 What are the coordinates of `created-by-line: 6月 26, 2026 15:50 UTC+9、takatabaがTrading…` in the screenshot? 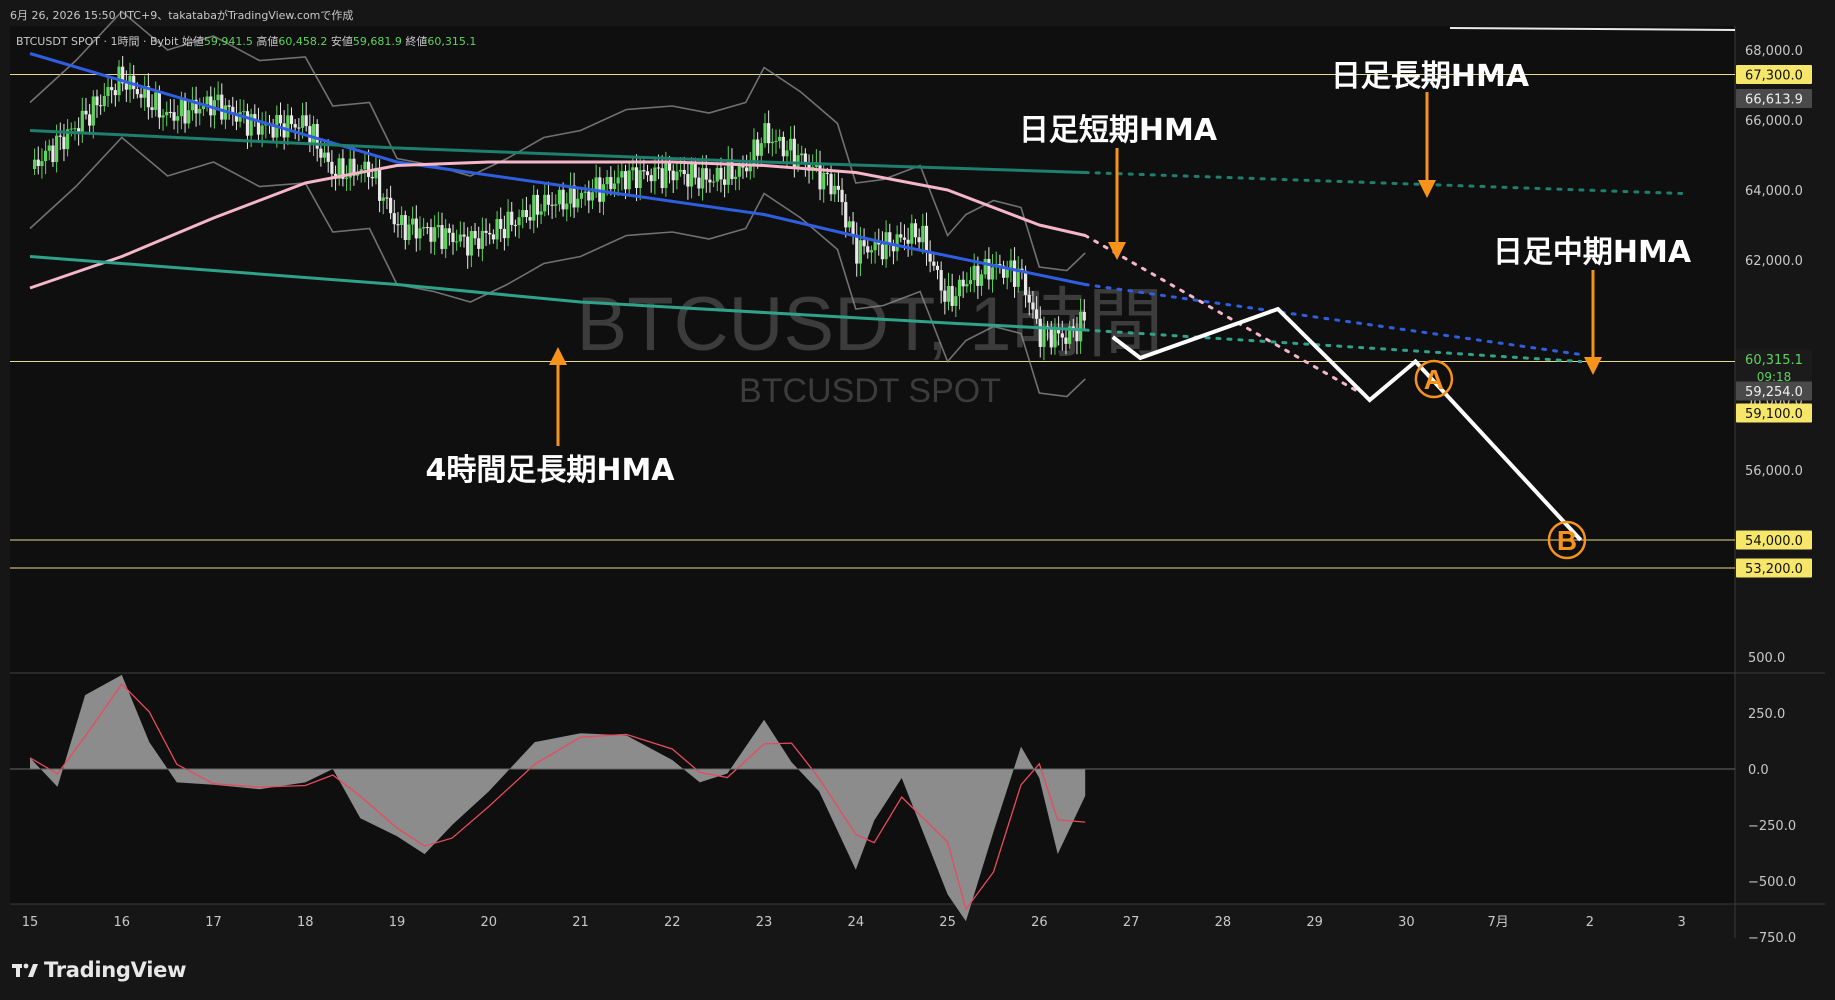 It's located at (182, 15).